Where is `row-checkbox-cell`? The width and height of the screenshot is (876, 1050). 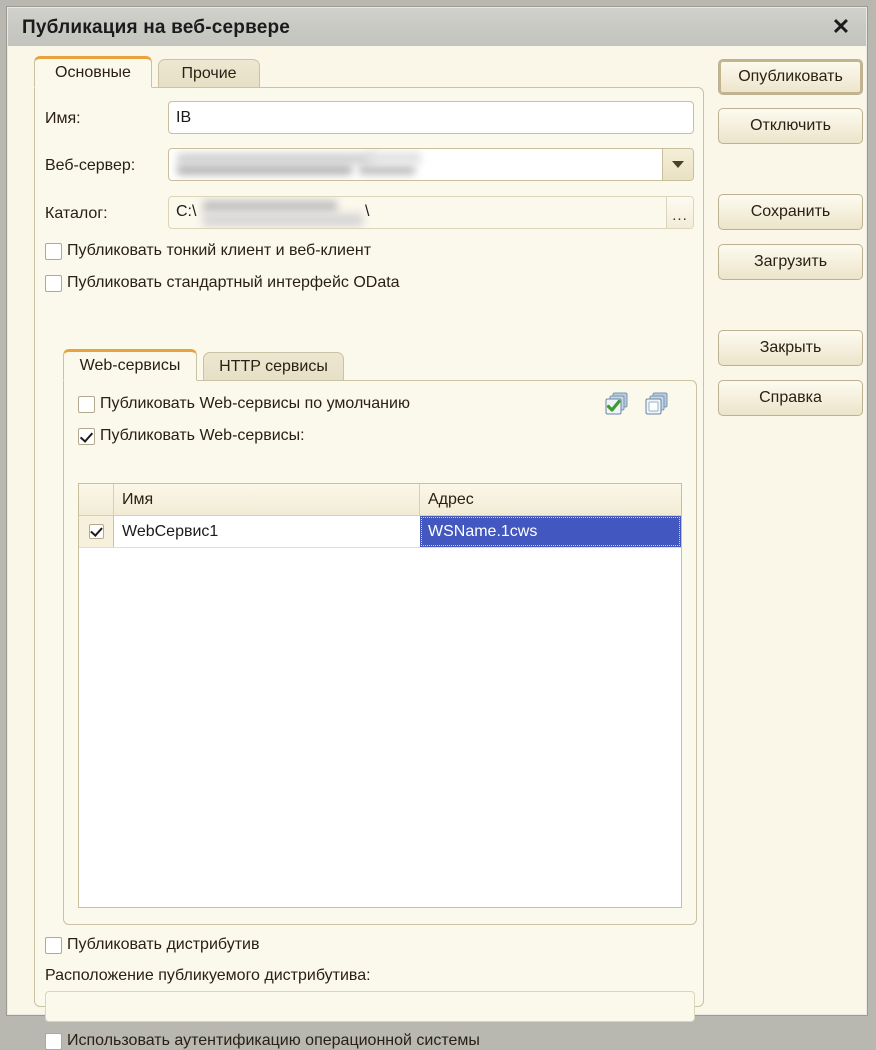
row-checkbox-cell is located at coordinates (96, 531).